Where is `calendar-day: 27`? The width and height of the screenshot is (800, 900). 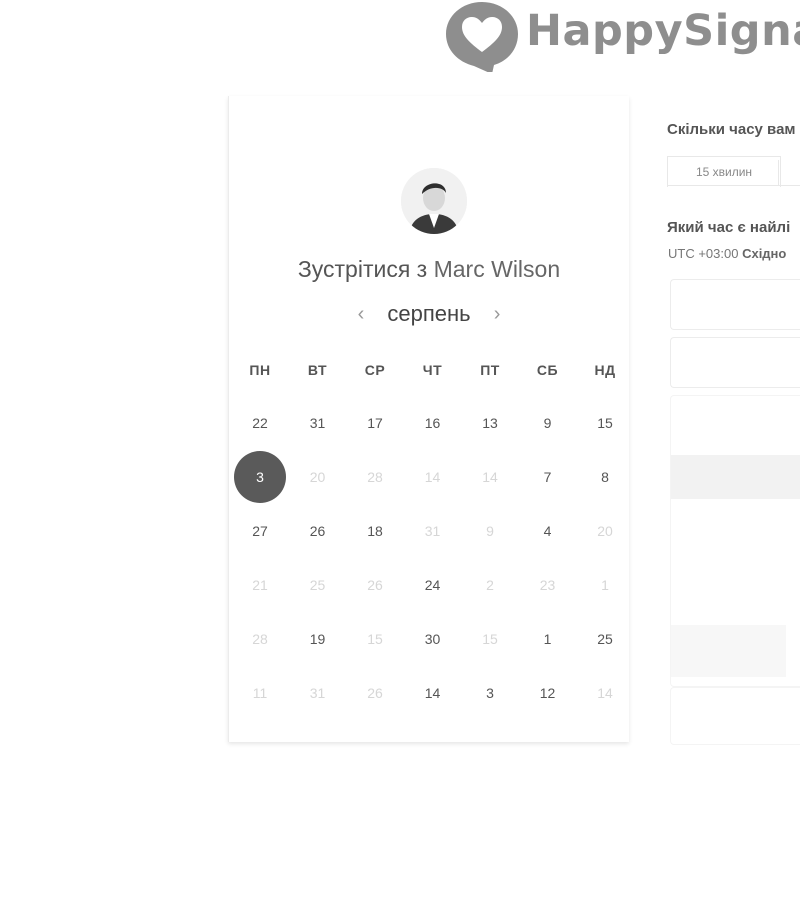
calendar-day: 27 is located at coordinates (260, 531).